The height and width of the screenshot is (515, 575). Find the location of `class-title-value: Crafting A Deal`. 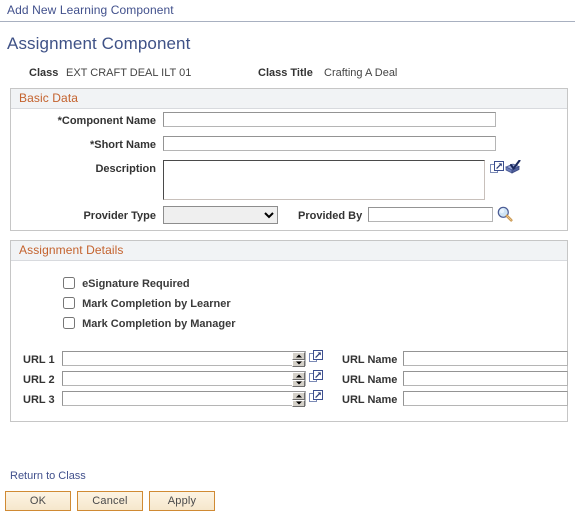

class-title-value: Crafting A Deal is located at coordinates (361, 73).